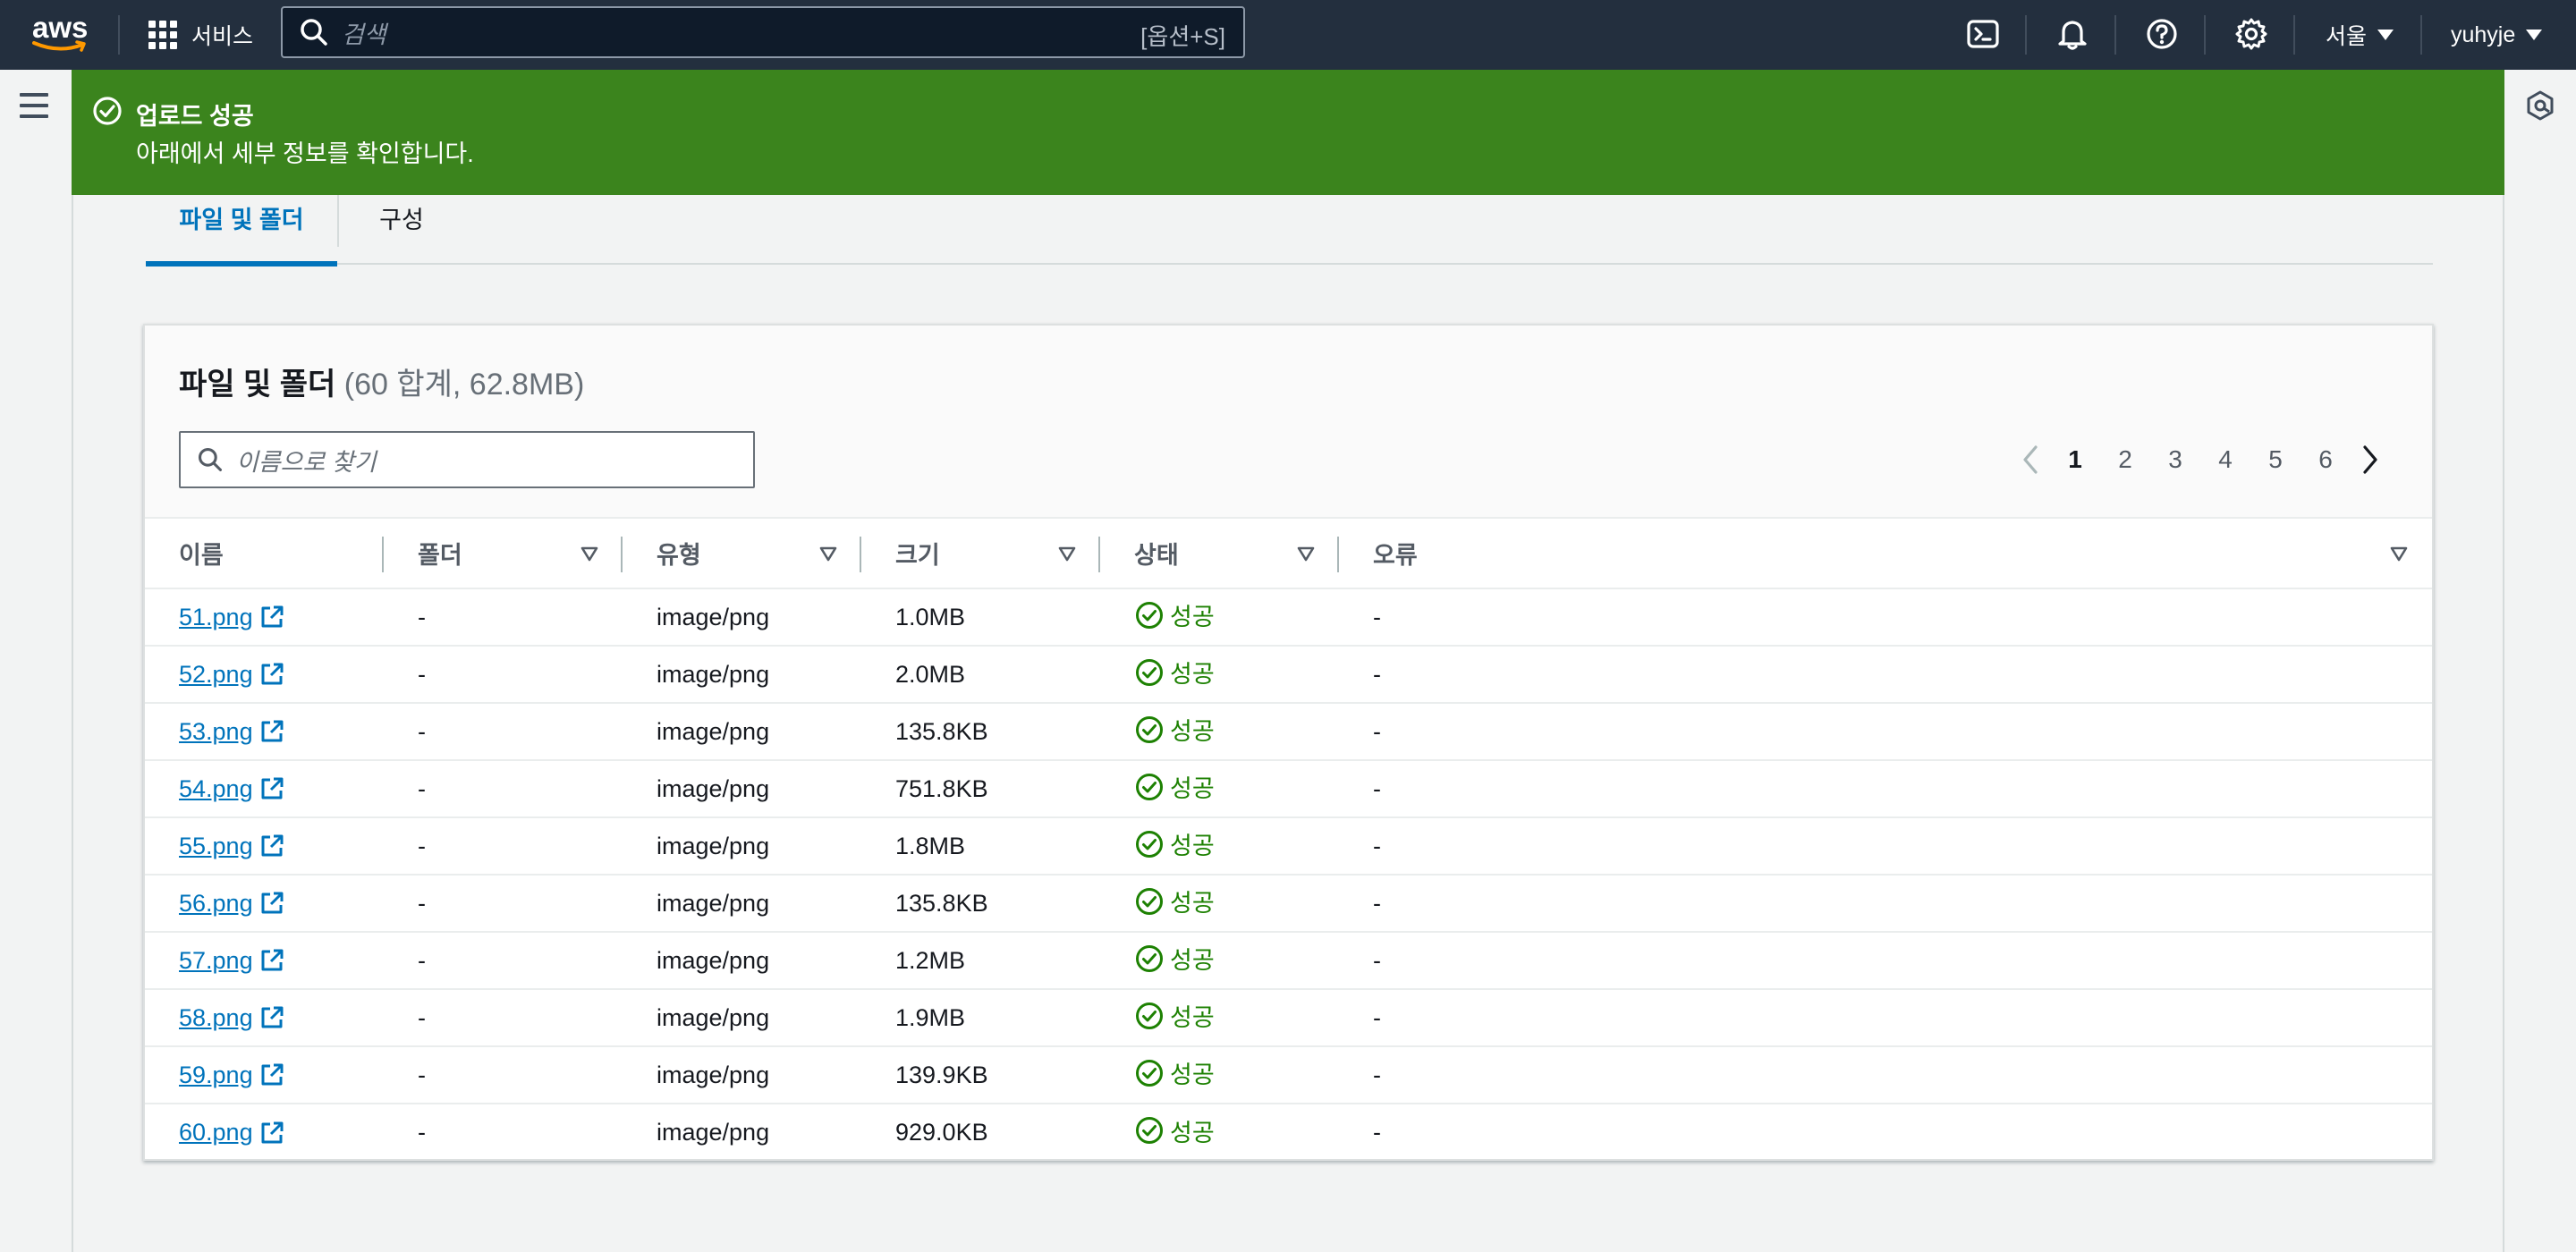 The height and width of the screenshot is (1252, 2576). What do you see at coordinates (364, 34) in the screenshot?
I see `search-placeholder: 검색` at bounding box center [364, 34].